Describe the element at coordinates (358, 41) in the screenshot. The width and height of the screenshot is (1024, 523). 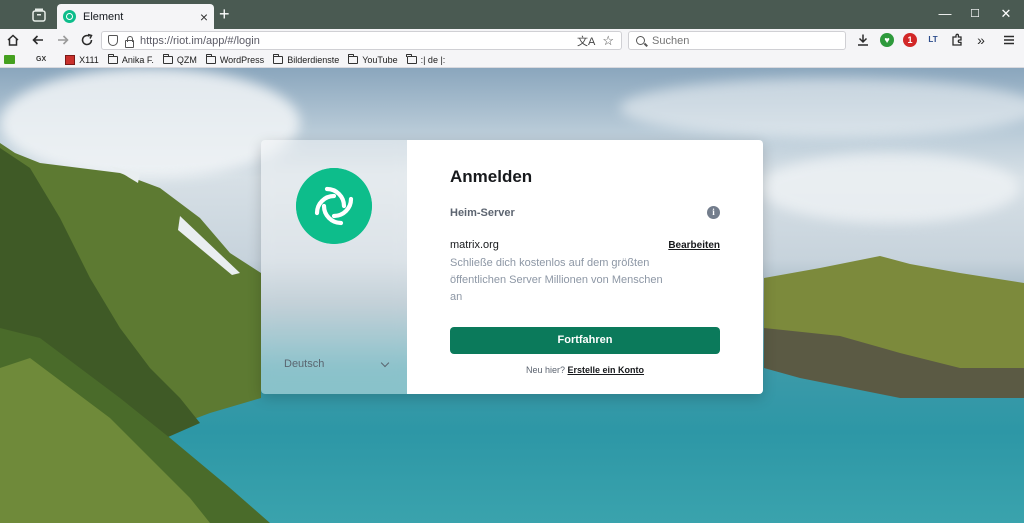
I see `url-text: https://riot.im/app/#/login` at that location.